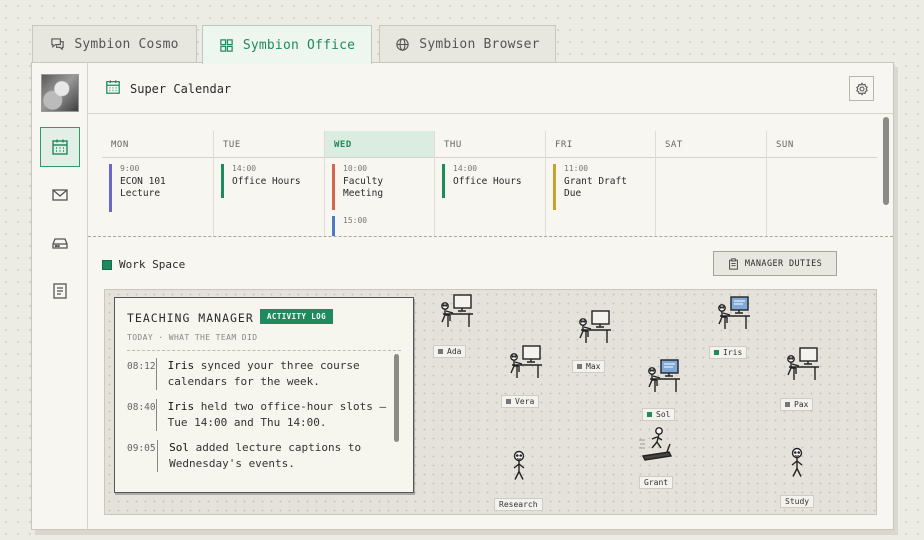 The height and width of the screenshot is (540, 924). Describe the element at coordinates (57, 44) in the screenshot. I see `chat-icon` at that location.